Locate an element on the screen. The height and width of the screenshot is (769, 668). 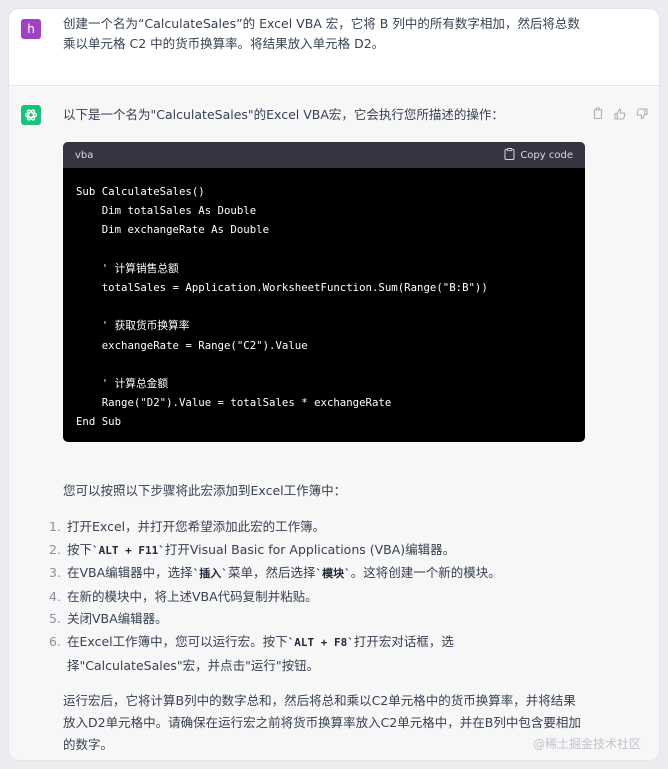
message-actions is located at coordinates (620, 113).